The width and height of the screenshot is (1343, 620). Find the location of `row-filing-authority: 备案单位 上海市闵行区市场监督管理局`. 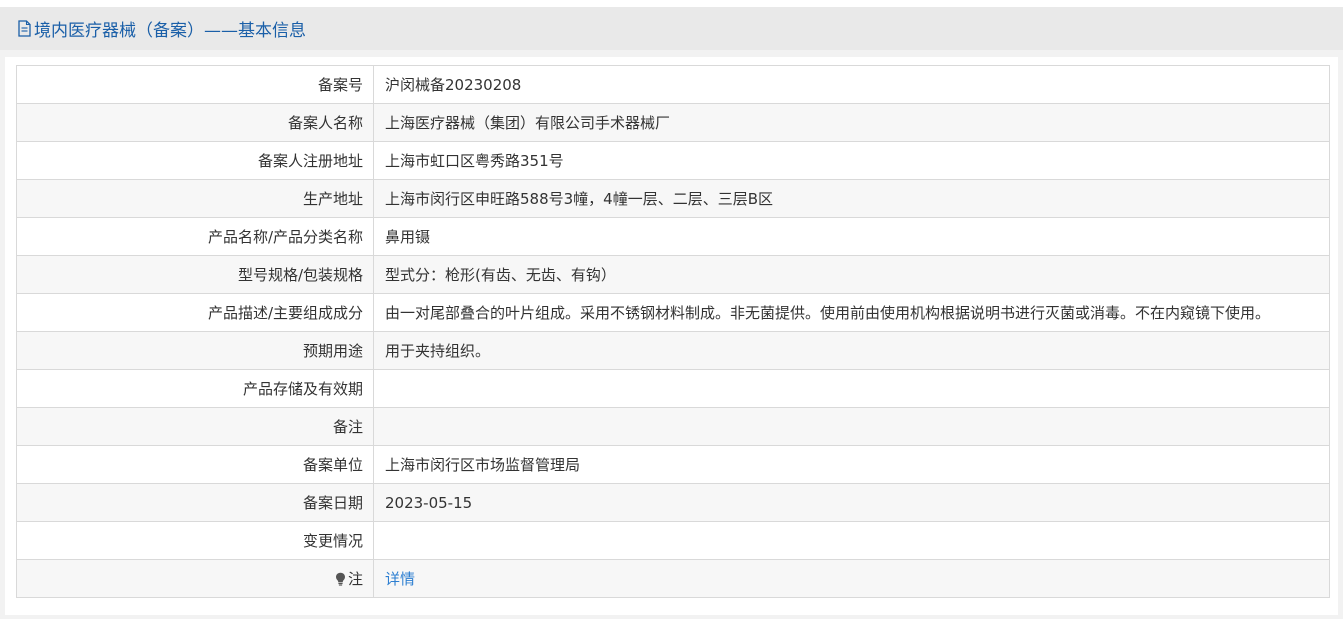

row-filing-authority: 备案单位 上海市闵行区市场监督管理局 is located at coordinates (673, 464).